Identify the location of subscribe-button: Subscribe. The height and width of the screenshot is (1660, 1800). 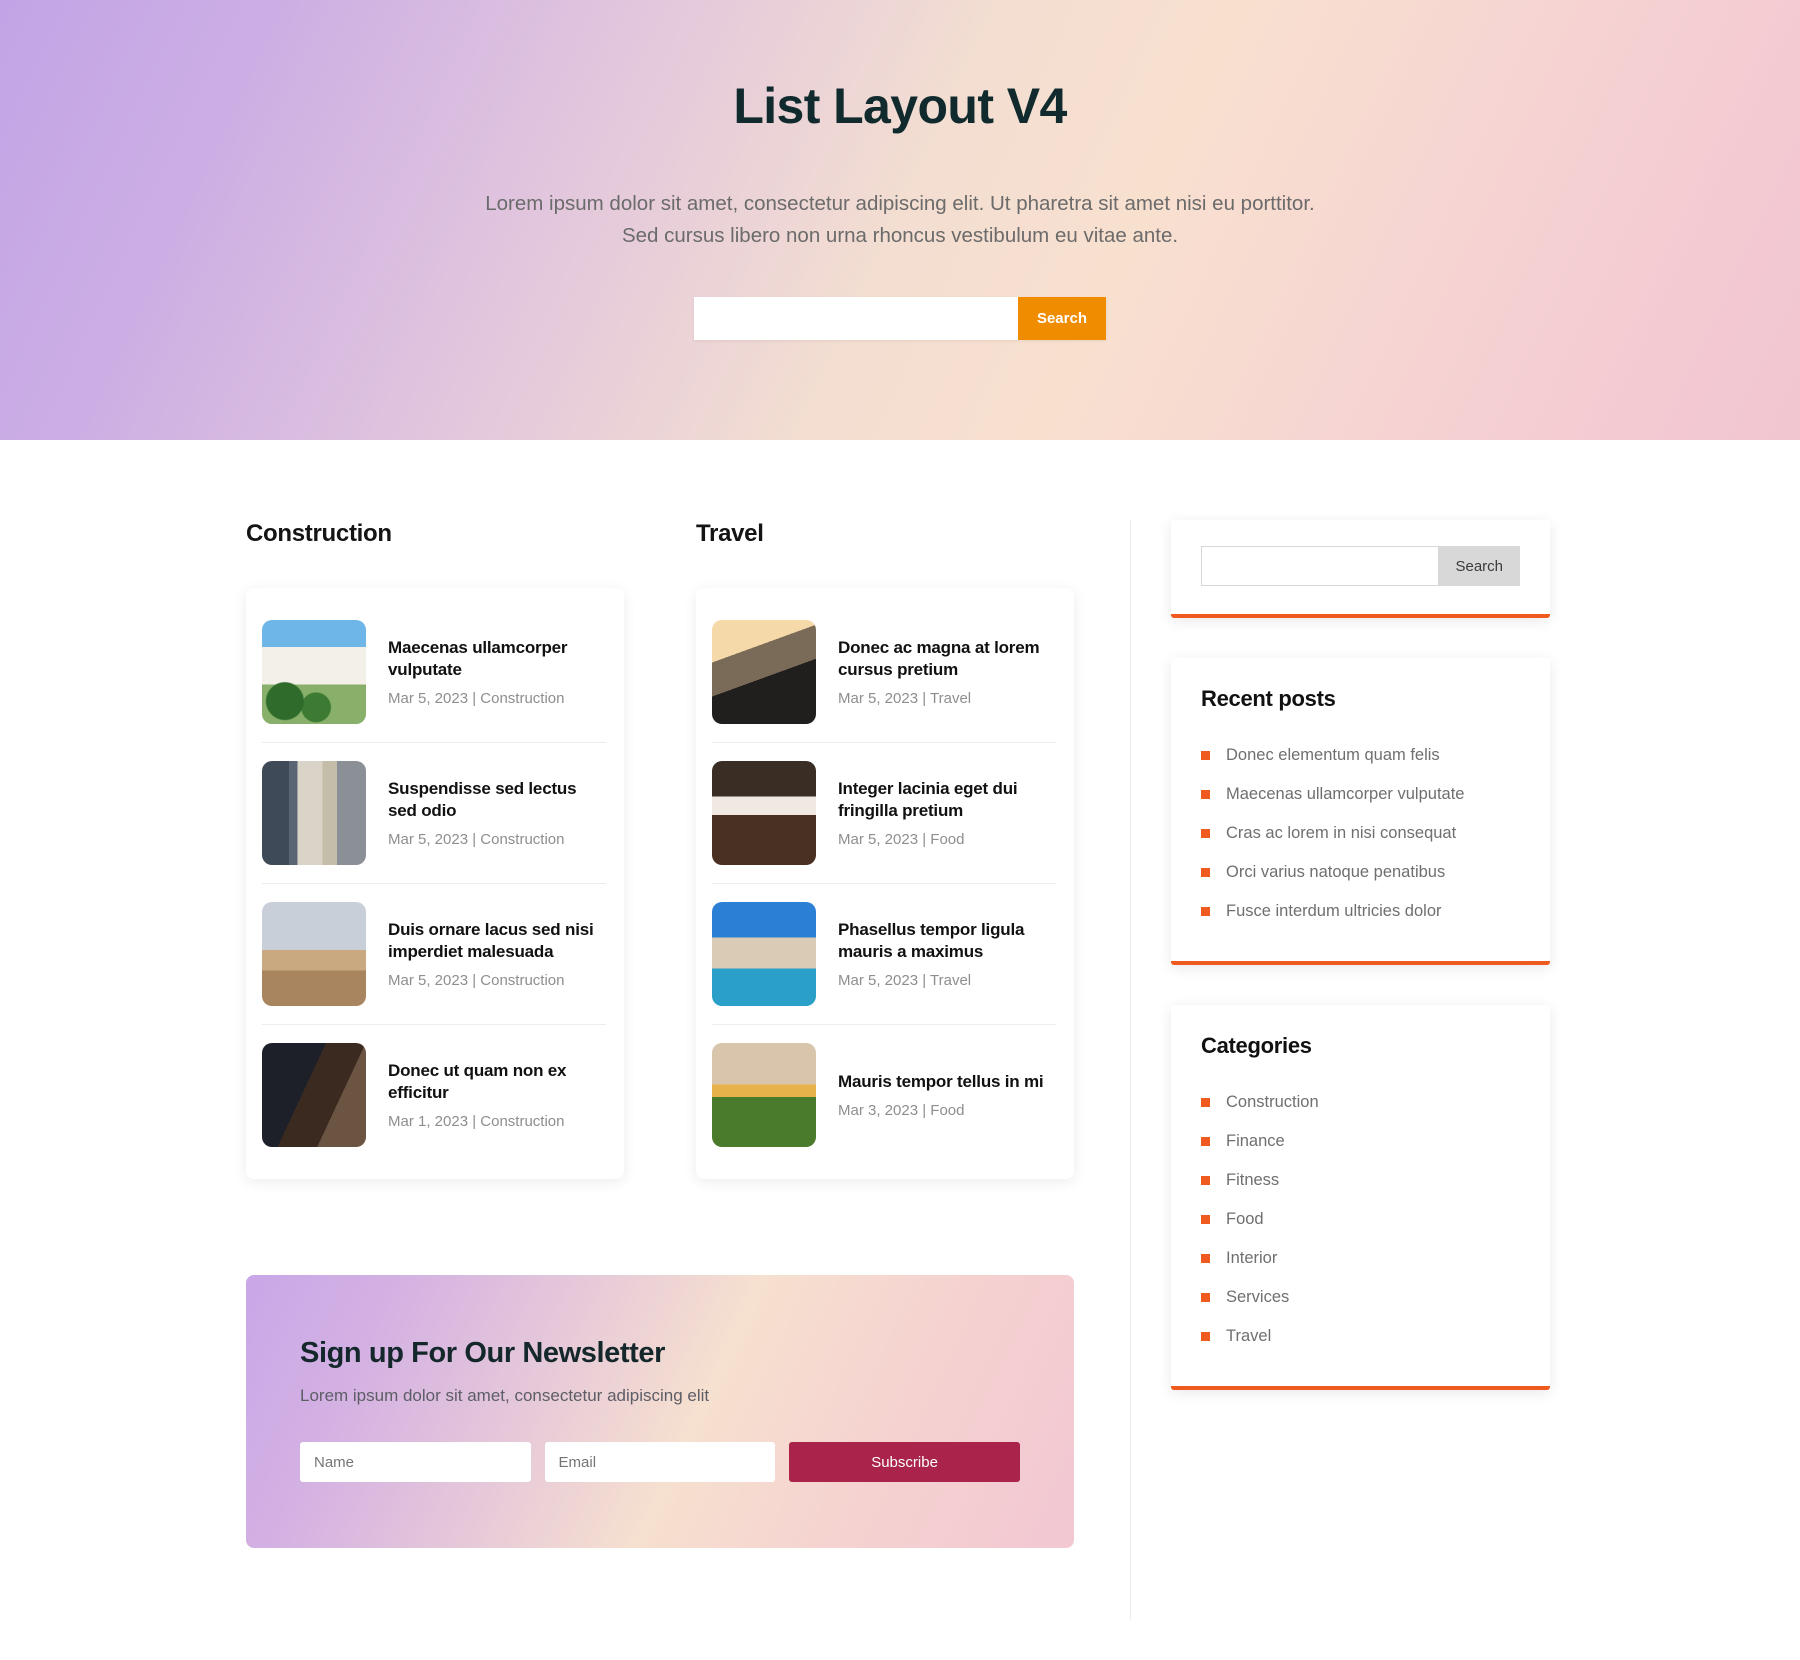
(905, 1462).